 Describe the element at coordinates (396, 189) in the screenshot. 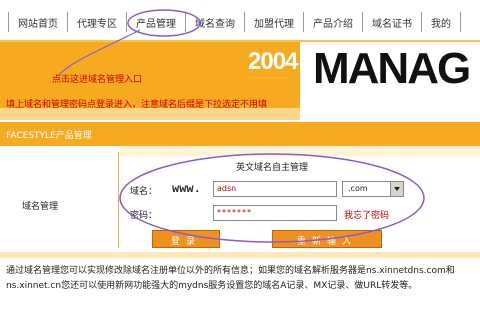

I see `chevron-down-icon` at that location.